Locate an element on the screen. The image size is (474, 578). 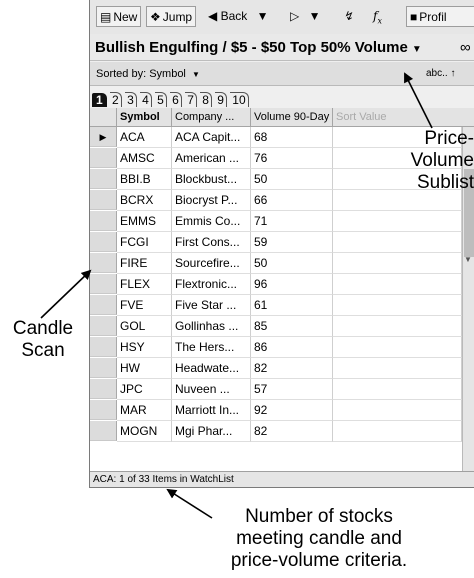
tab-9: 9 is located at coordinates (221, 99).